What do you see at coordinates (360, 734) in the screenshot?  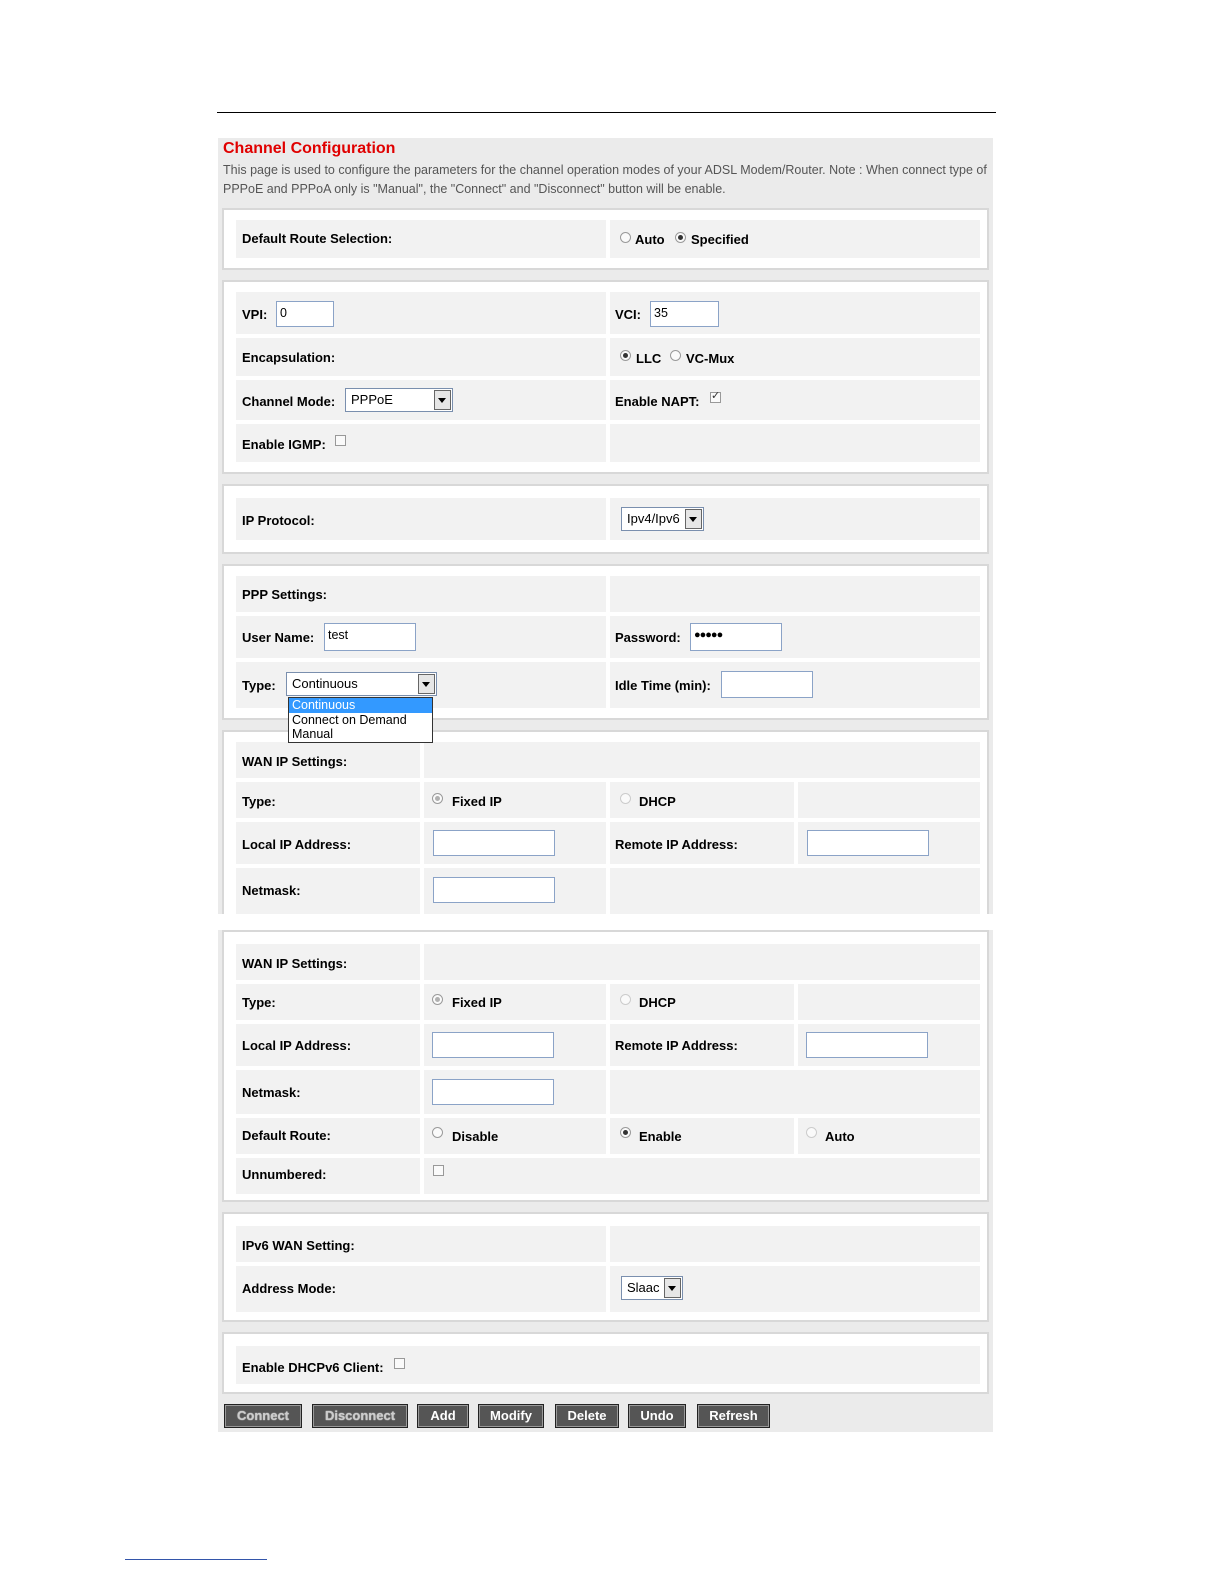 I see `ppp-type-option-manual: Manual` at bounding box center [360, 734].